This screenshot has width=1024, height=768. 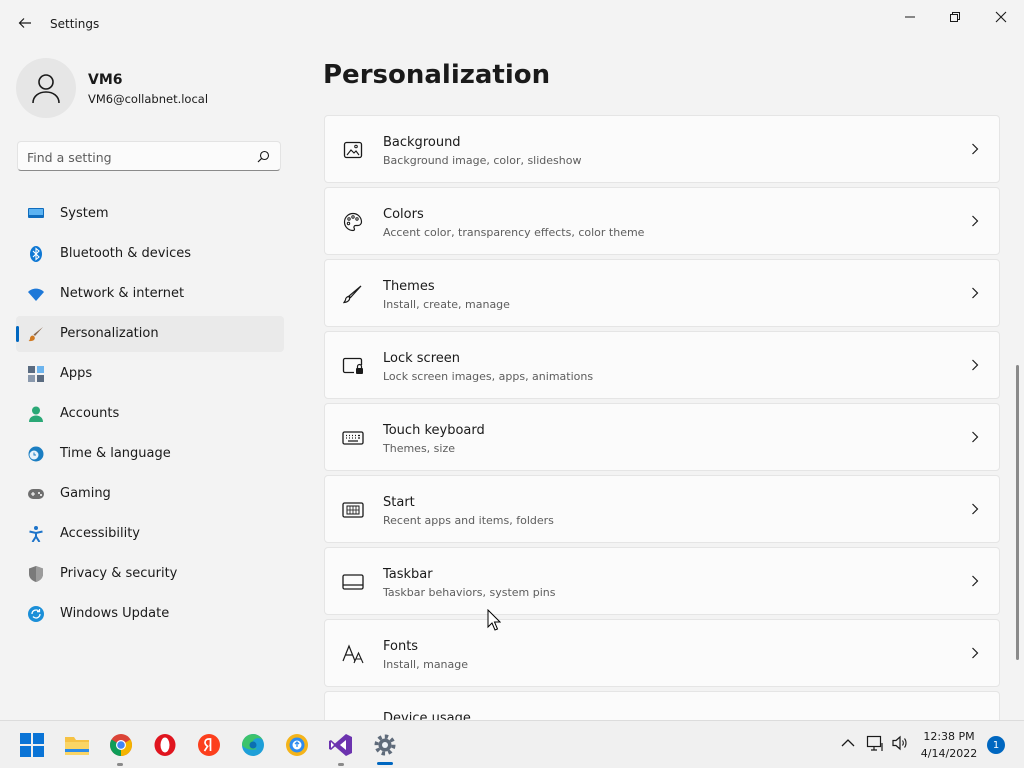 What do you see at coordinates (419, 448) in the screenshot?
I see `card-subtitle: Themes, size` at bounding box center [419, 448].